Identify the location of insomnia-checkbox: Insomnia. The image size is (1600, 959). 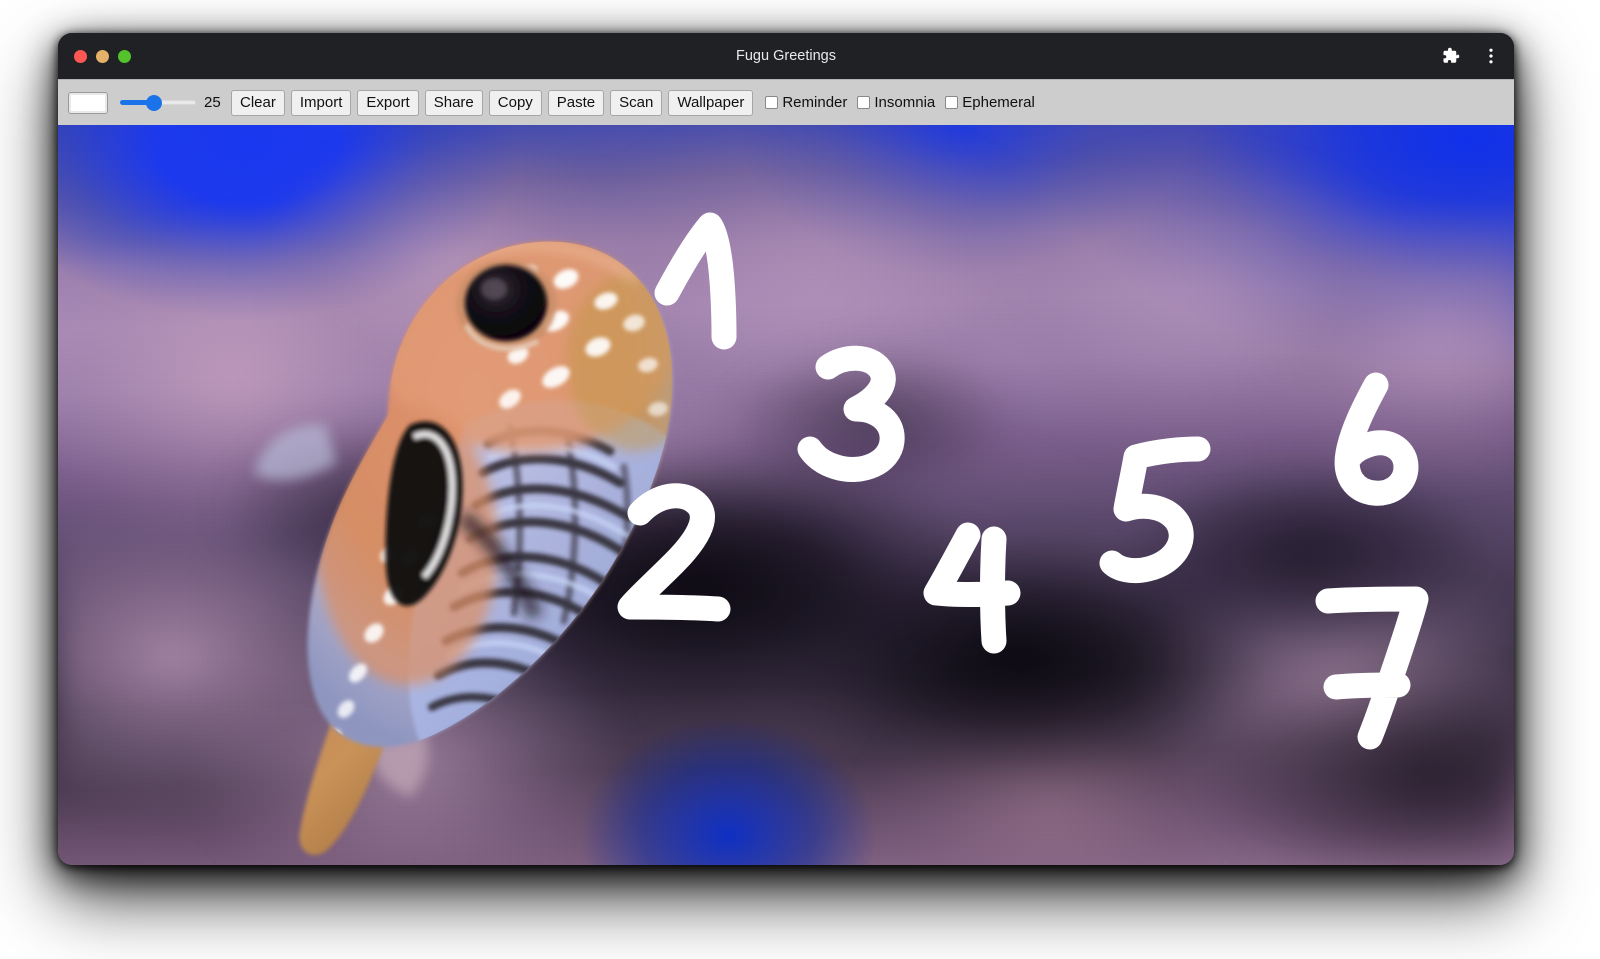
(896, 102).